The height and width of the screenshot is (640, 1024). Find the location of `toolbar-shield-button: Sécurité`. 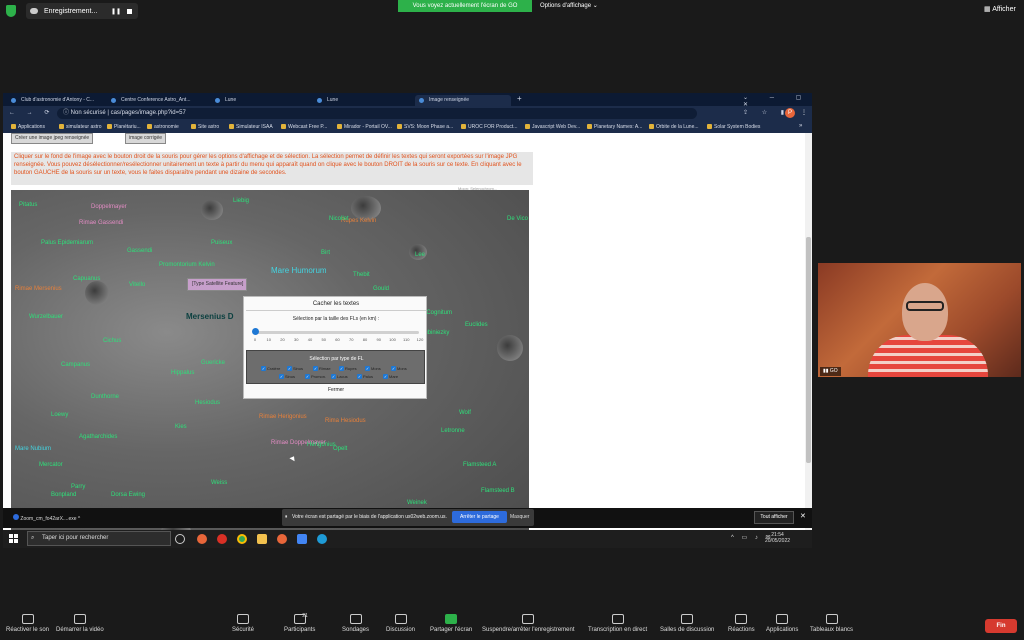

toolbar-shield-button: Sécurité is located at coordinates (243, 623).